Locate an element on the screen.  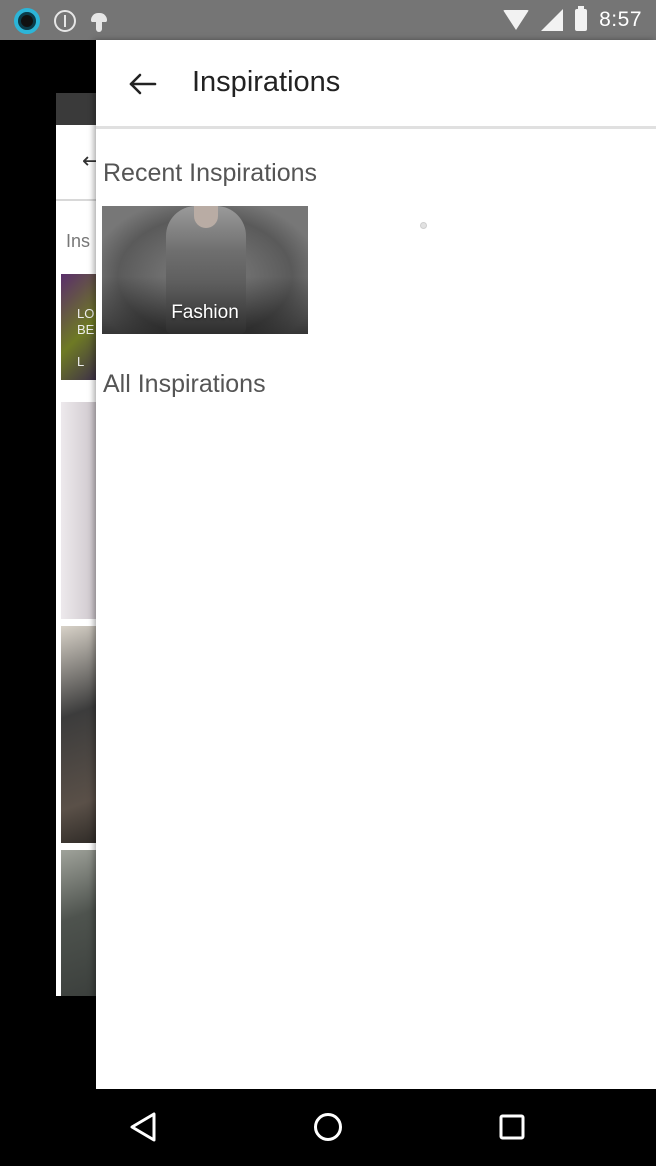
navigation-bar is located at coordinates (328, 1127).